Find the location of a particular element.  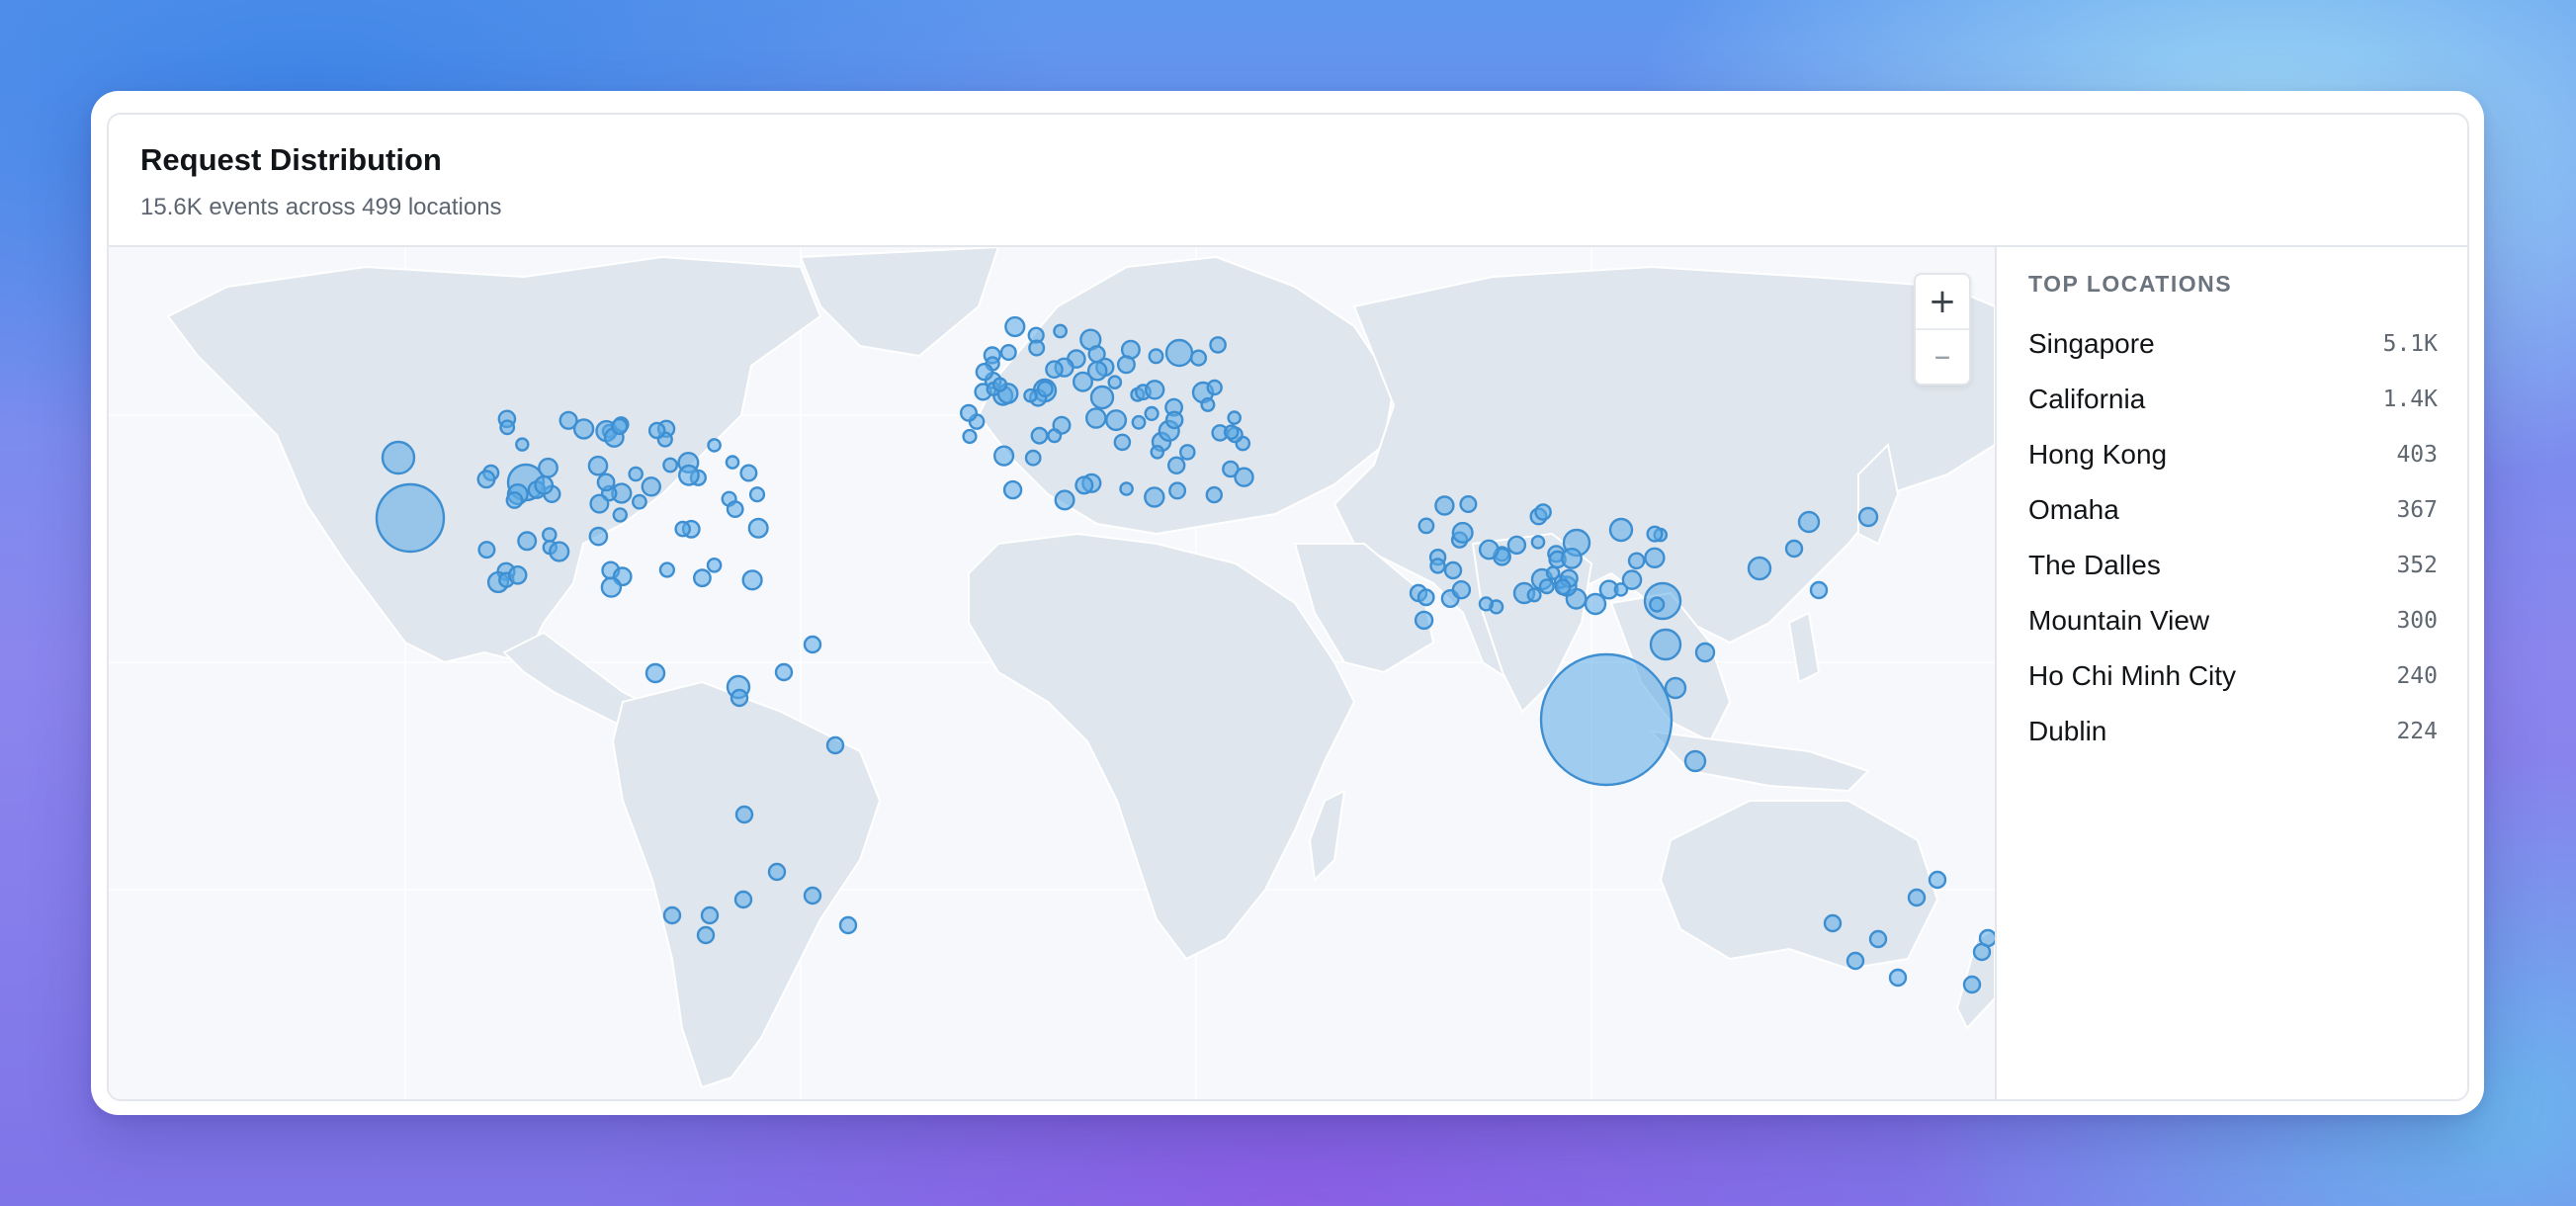

location-row: Hong Kong 403 is located at coordinates (2233, 455).